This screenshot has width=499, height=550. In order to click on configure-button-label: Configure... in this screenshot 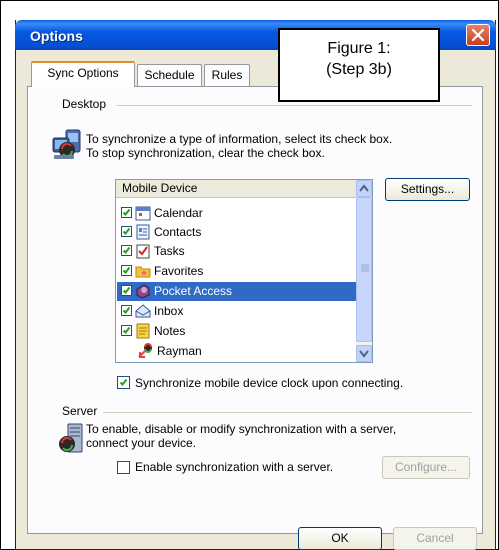, I will do `click(426, 467)`.